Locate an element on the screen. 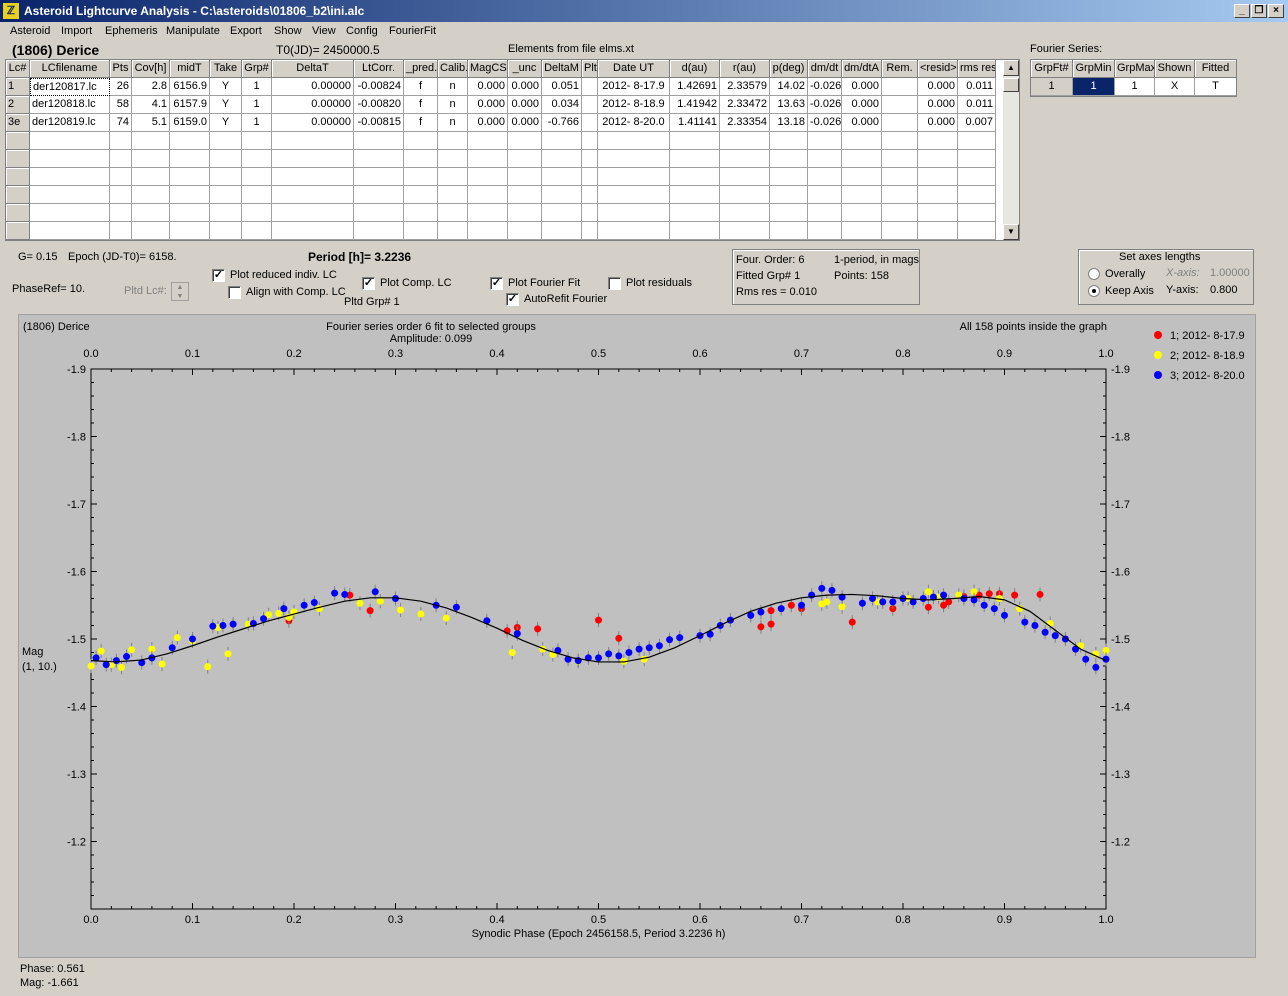 The image size is (1288, 996). table-cell: 1.41942 is located at coordinates (695, 105).